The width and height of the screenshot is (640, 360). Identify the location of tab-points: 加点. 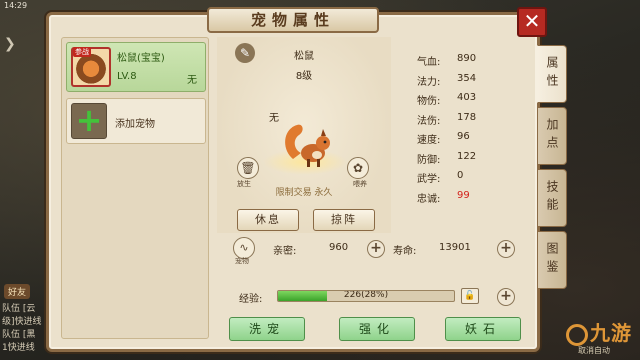
(552, 136).